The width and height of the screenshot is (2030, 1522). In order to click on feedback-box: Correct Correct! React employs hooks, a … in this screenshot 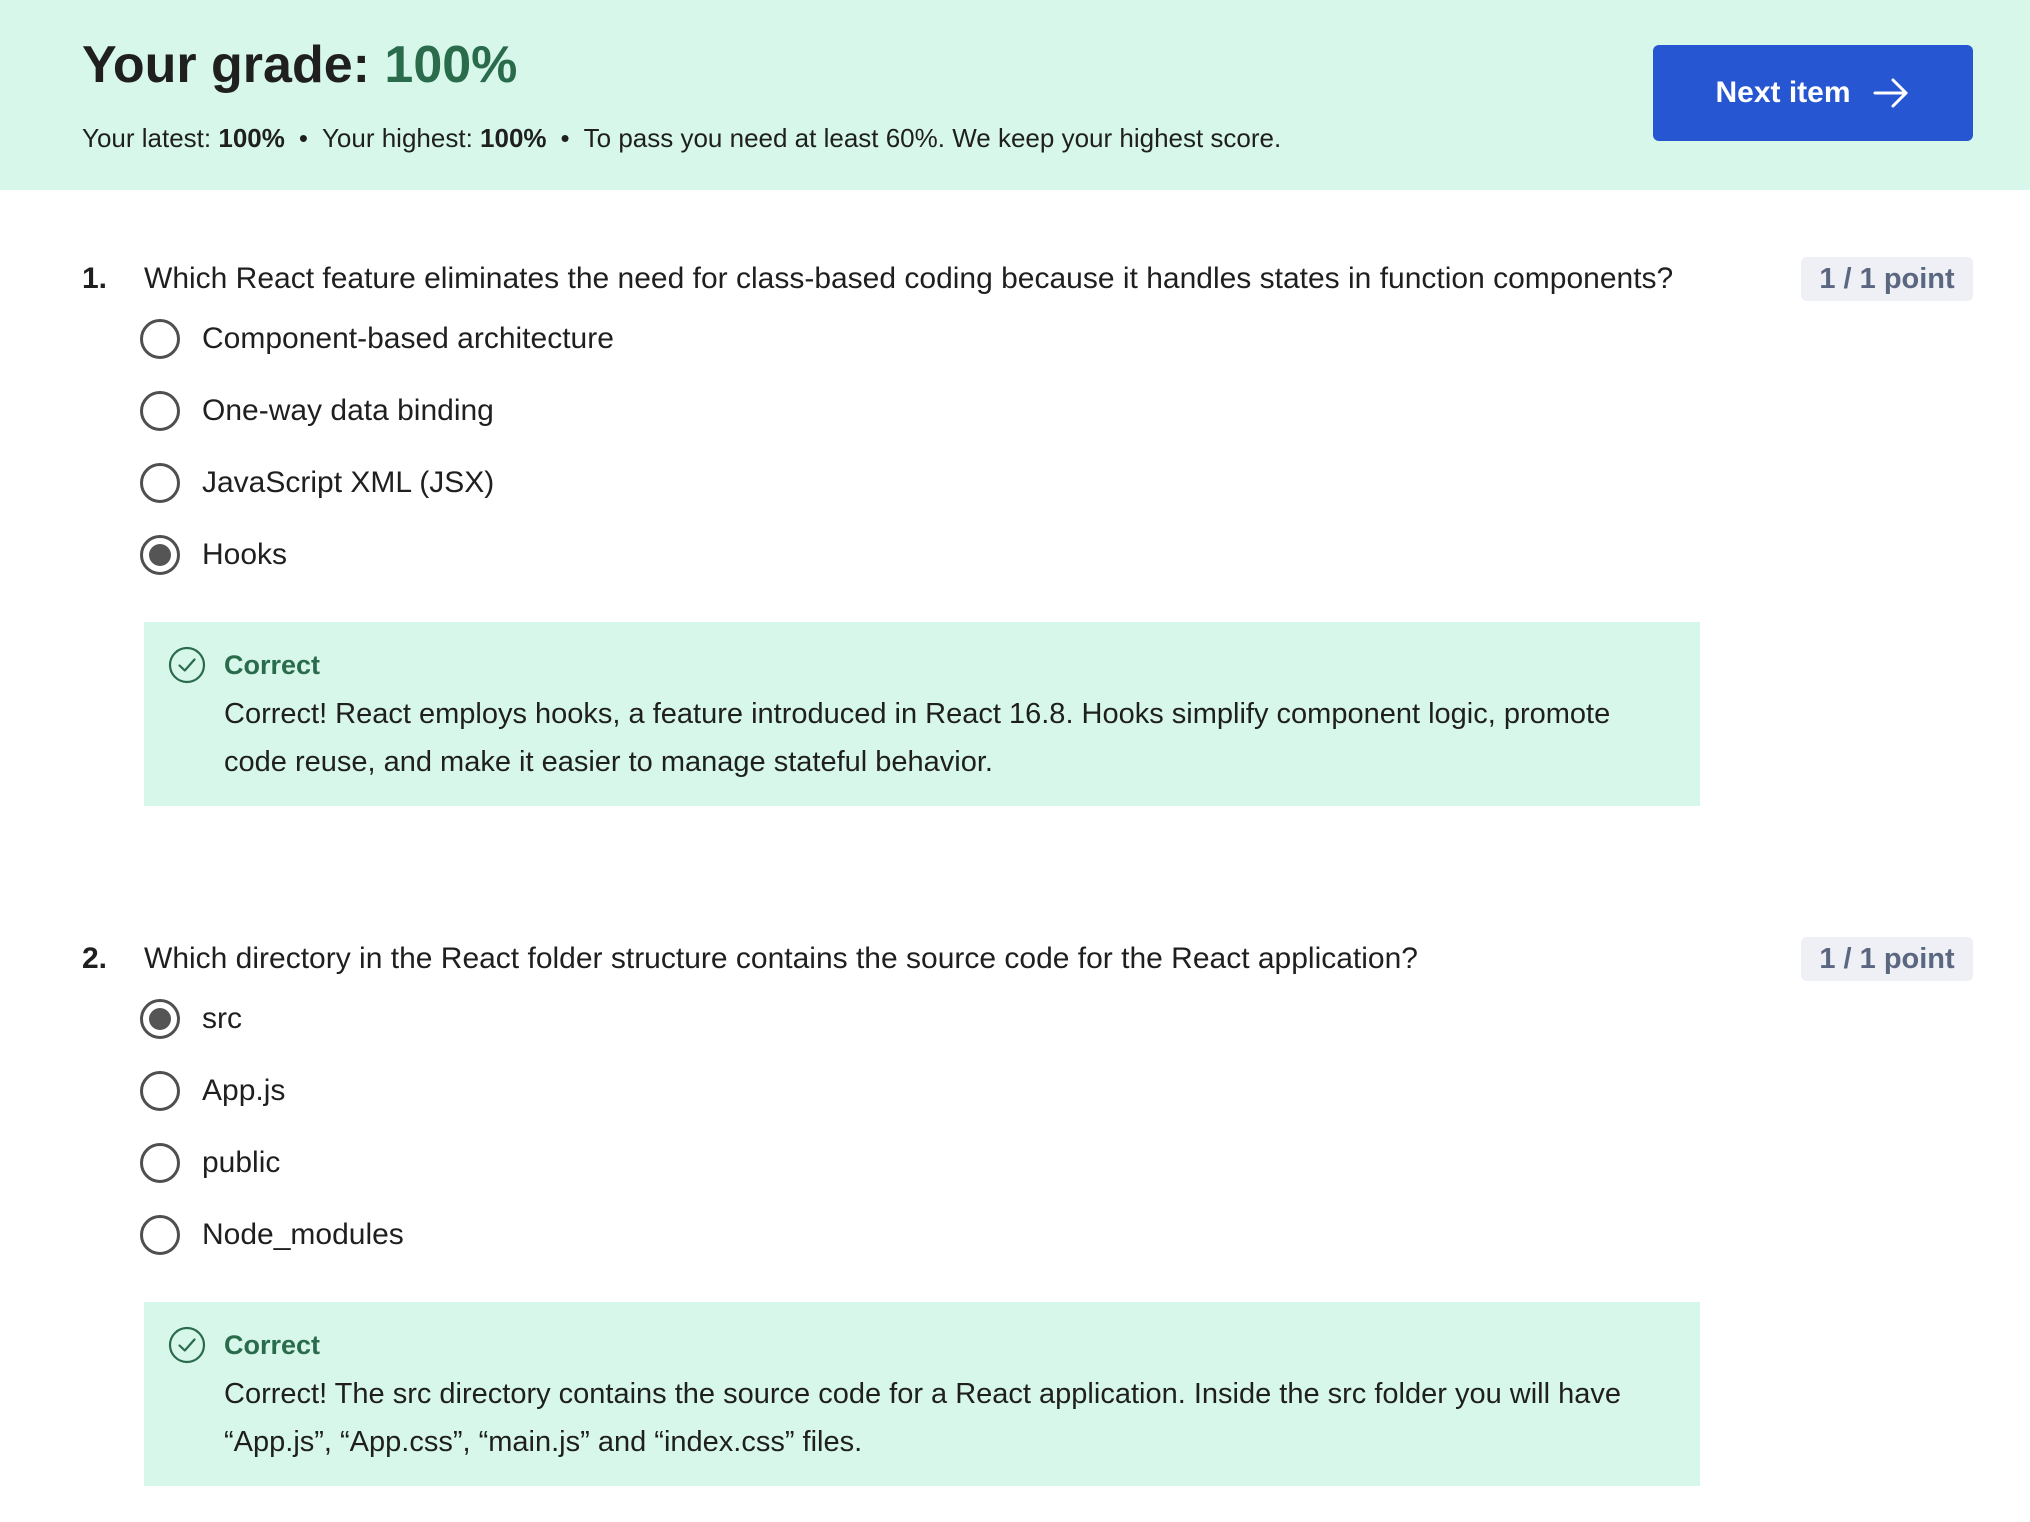, I will do `click(922, 714)`.